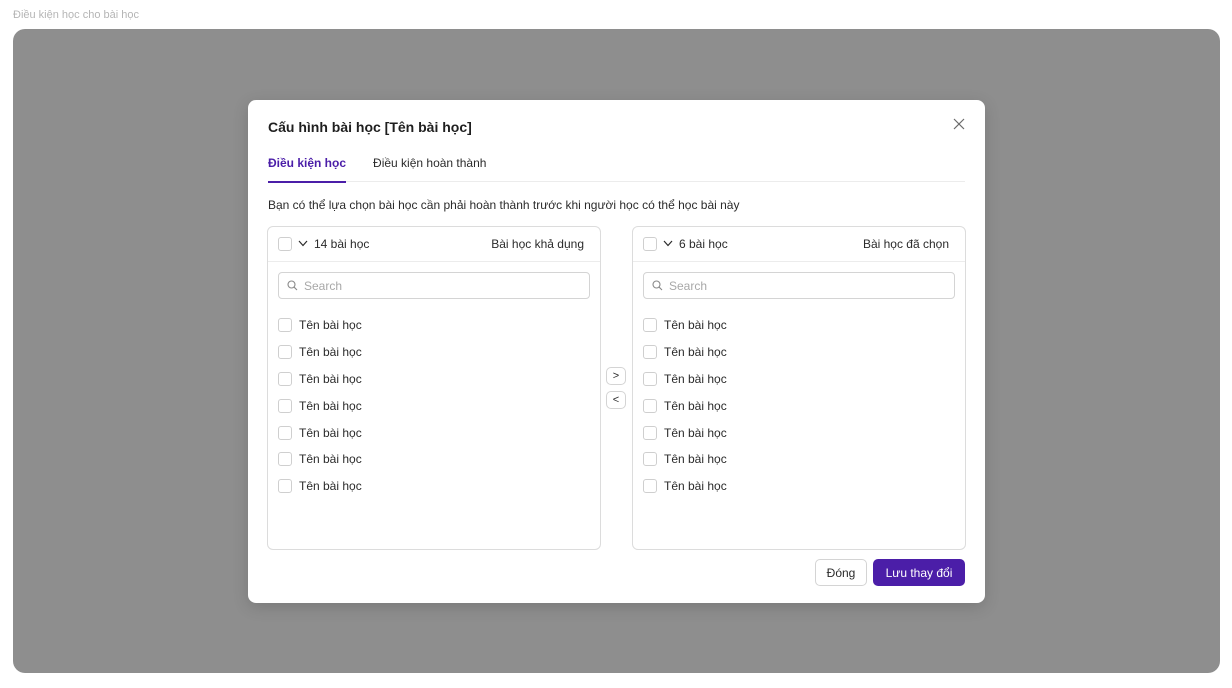  I want to click on move-right-button: >, so click(616, 376).